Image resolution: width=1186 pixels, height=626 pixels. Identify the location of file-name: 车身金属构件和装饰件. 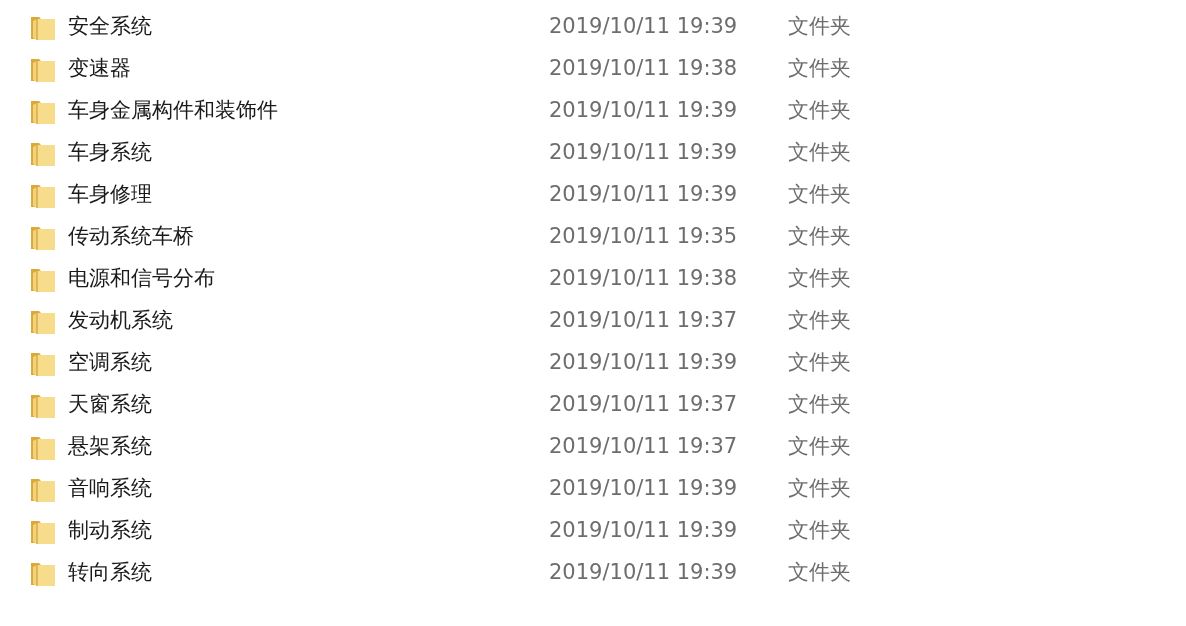
(303, 111).